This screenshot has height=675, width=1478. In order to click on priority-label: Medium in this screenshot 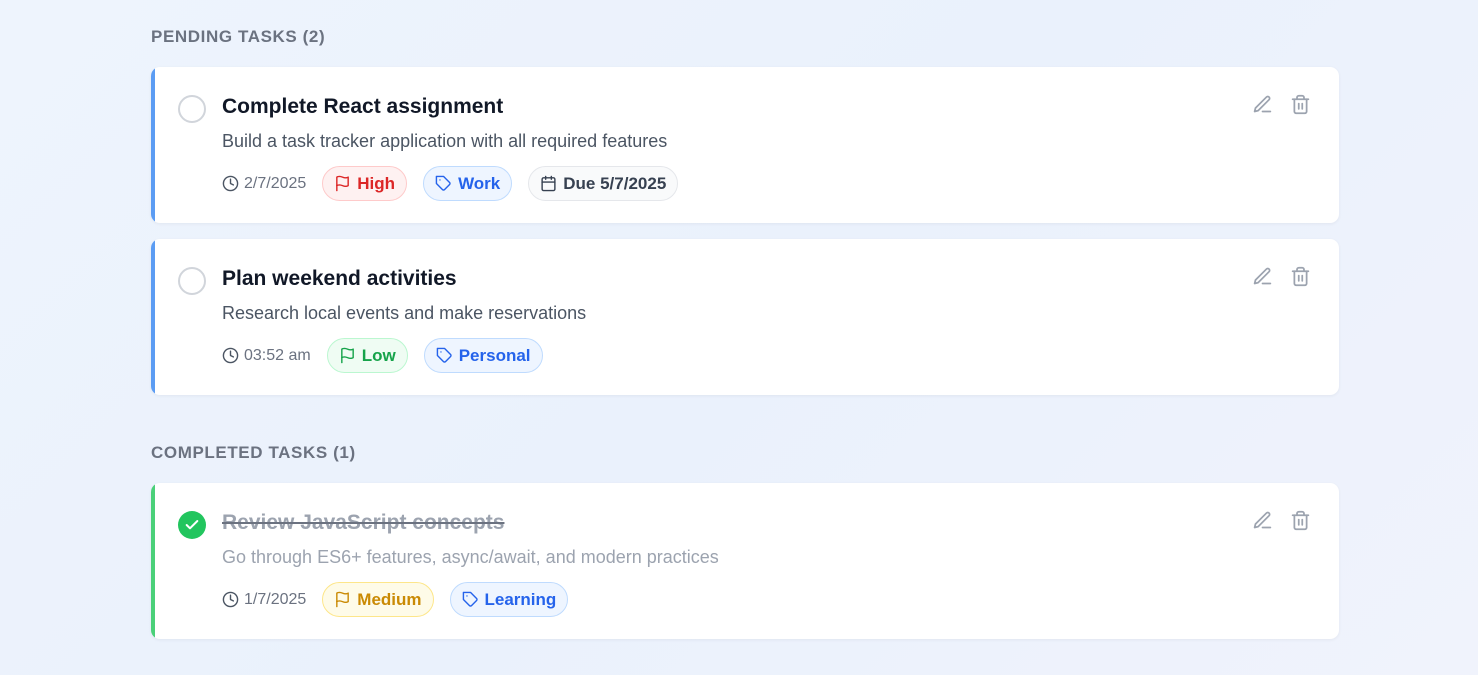, I will do `click(389, 599)`.